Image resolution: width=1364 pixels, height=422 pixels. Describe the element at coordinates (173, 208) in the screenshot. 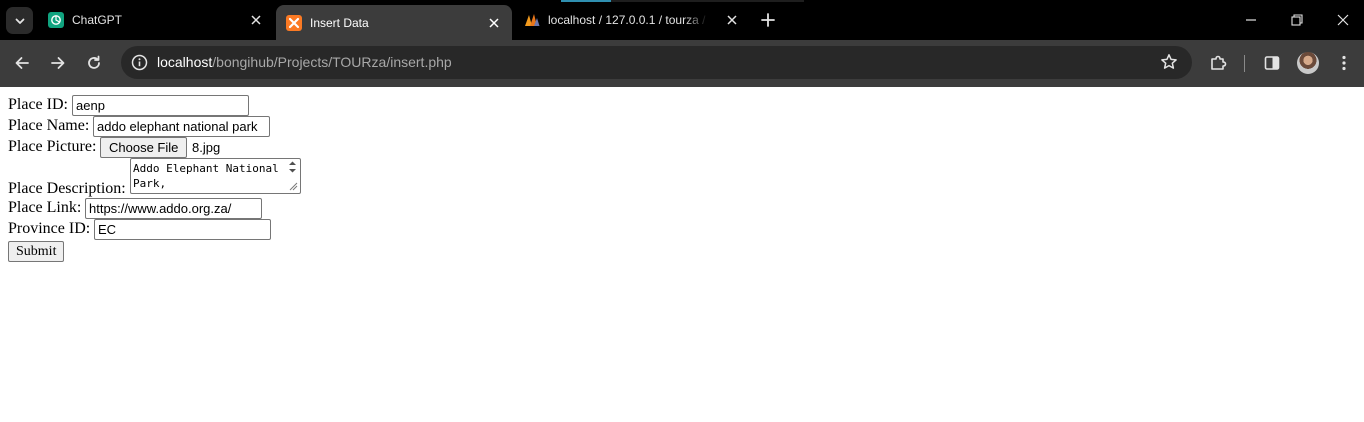

I see `place-link-input` at that location.